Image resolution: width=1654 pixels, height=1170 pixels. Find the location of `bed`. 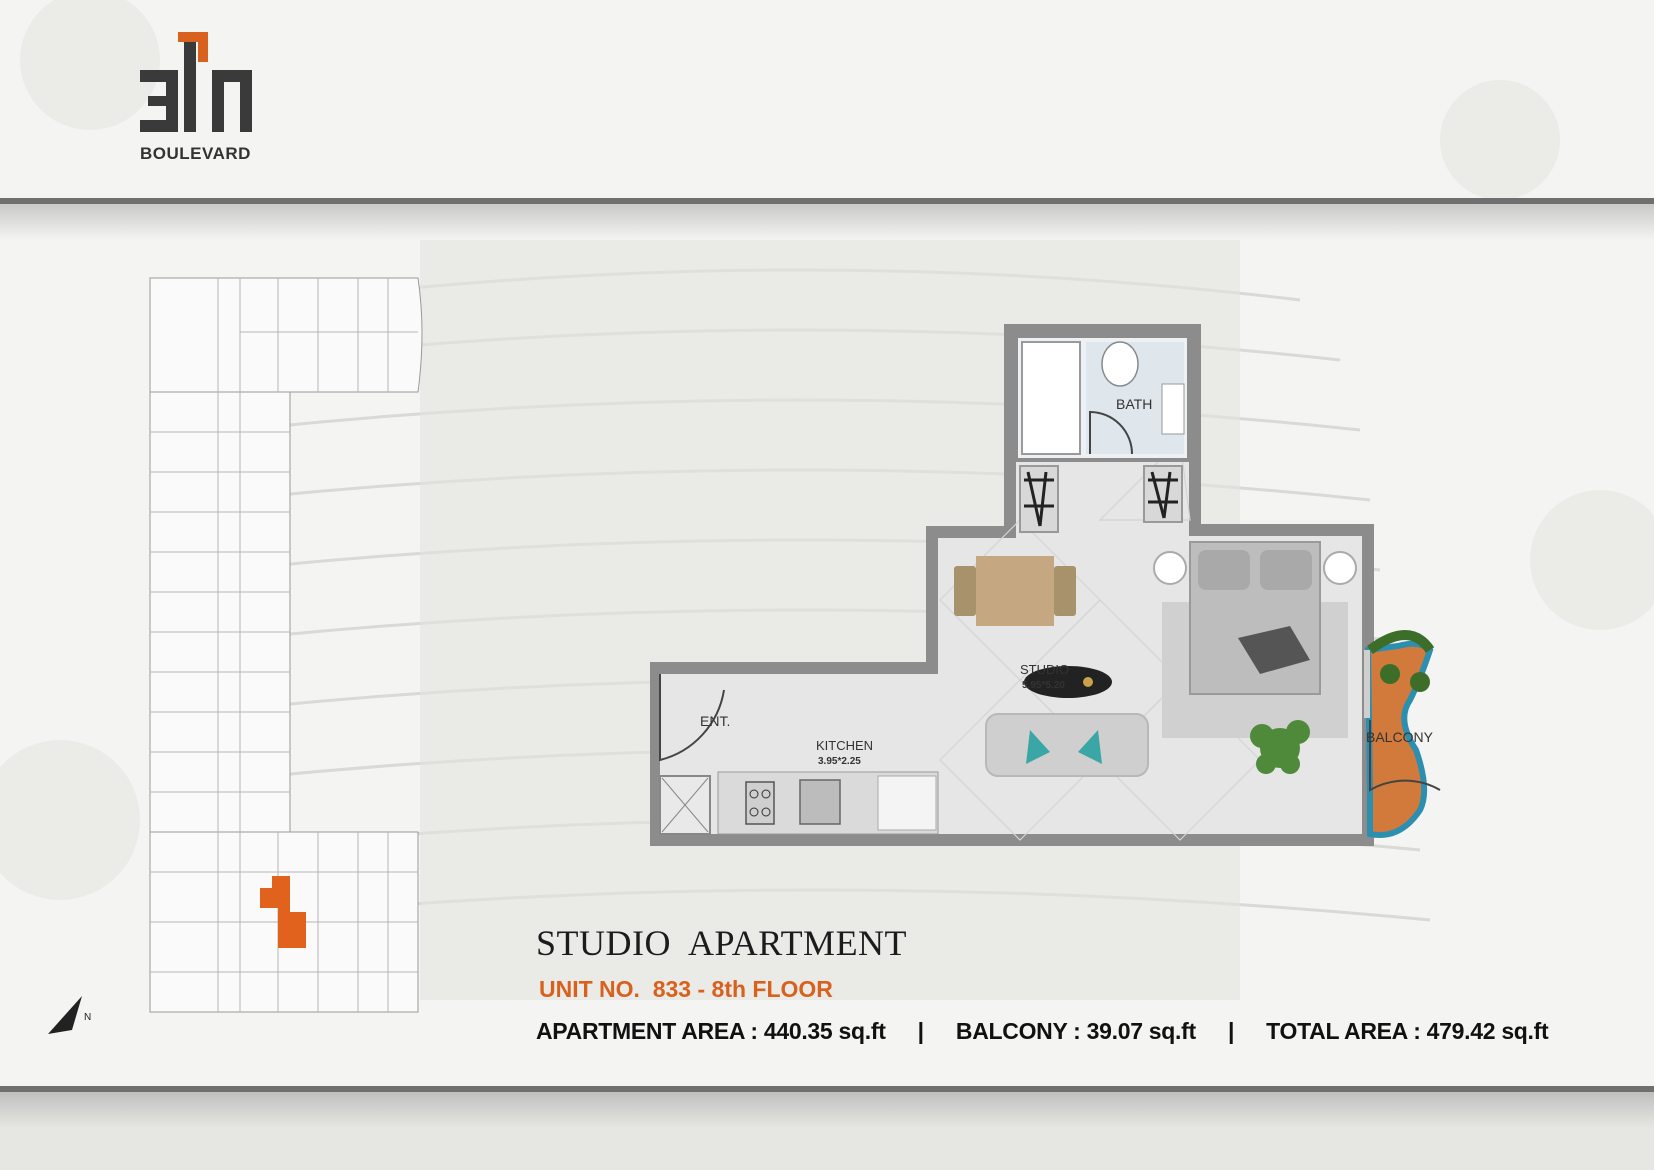

bed is located at coordinates (1255, 639).